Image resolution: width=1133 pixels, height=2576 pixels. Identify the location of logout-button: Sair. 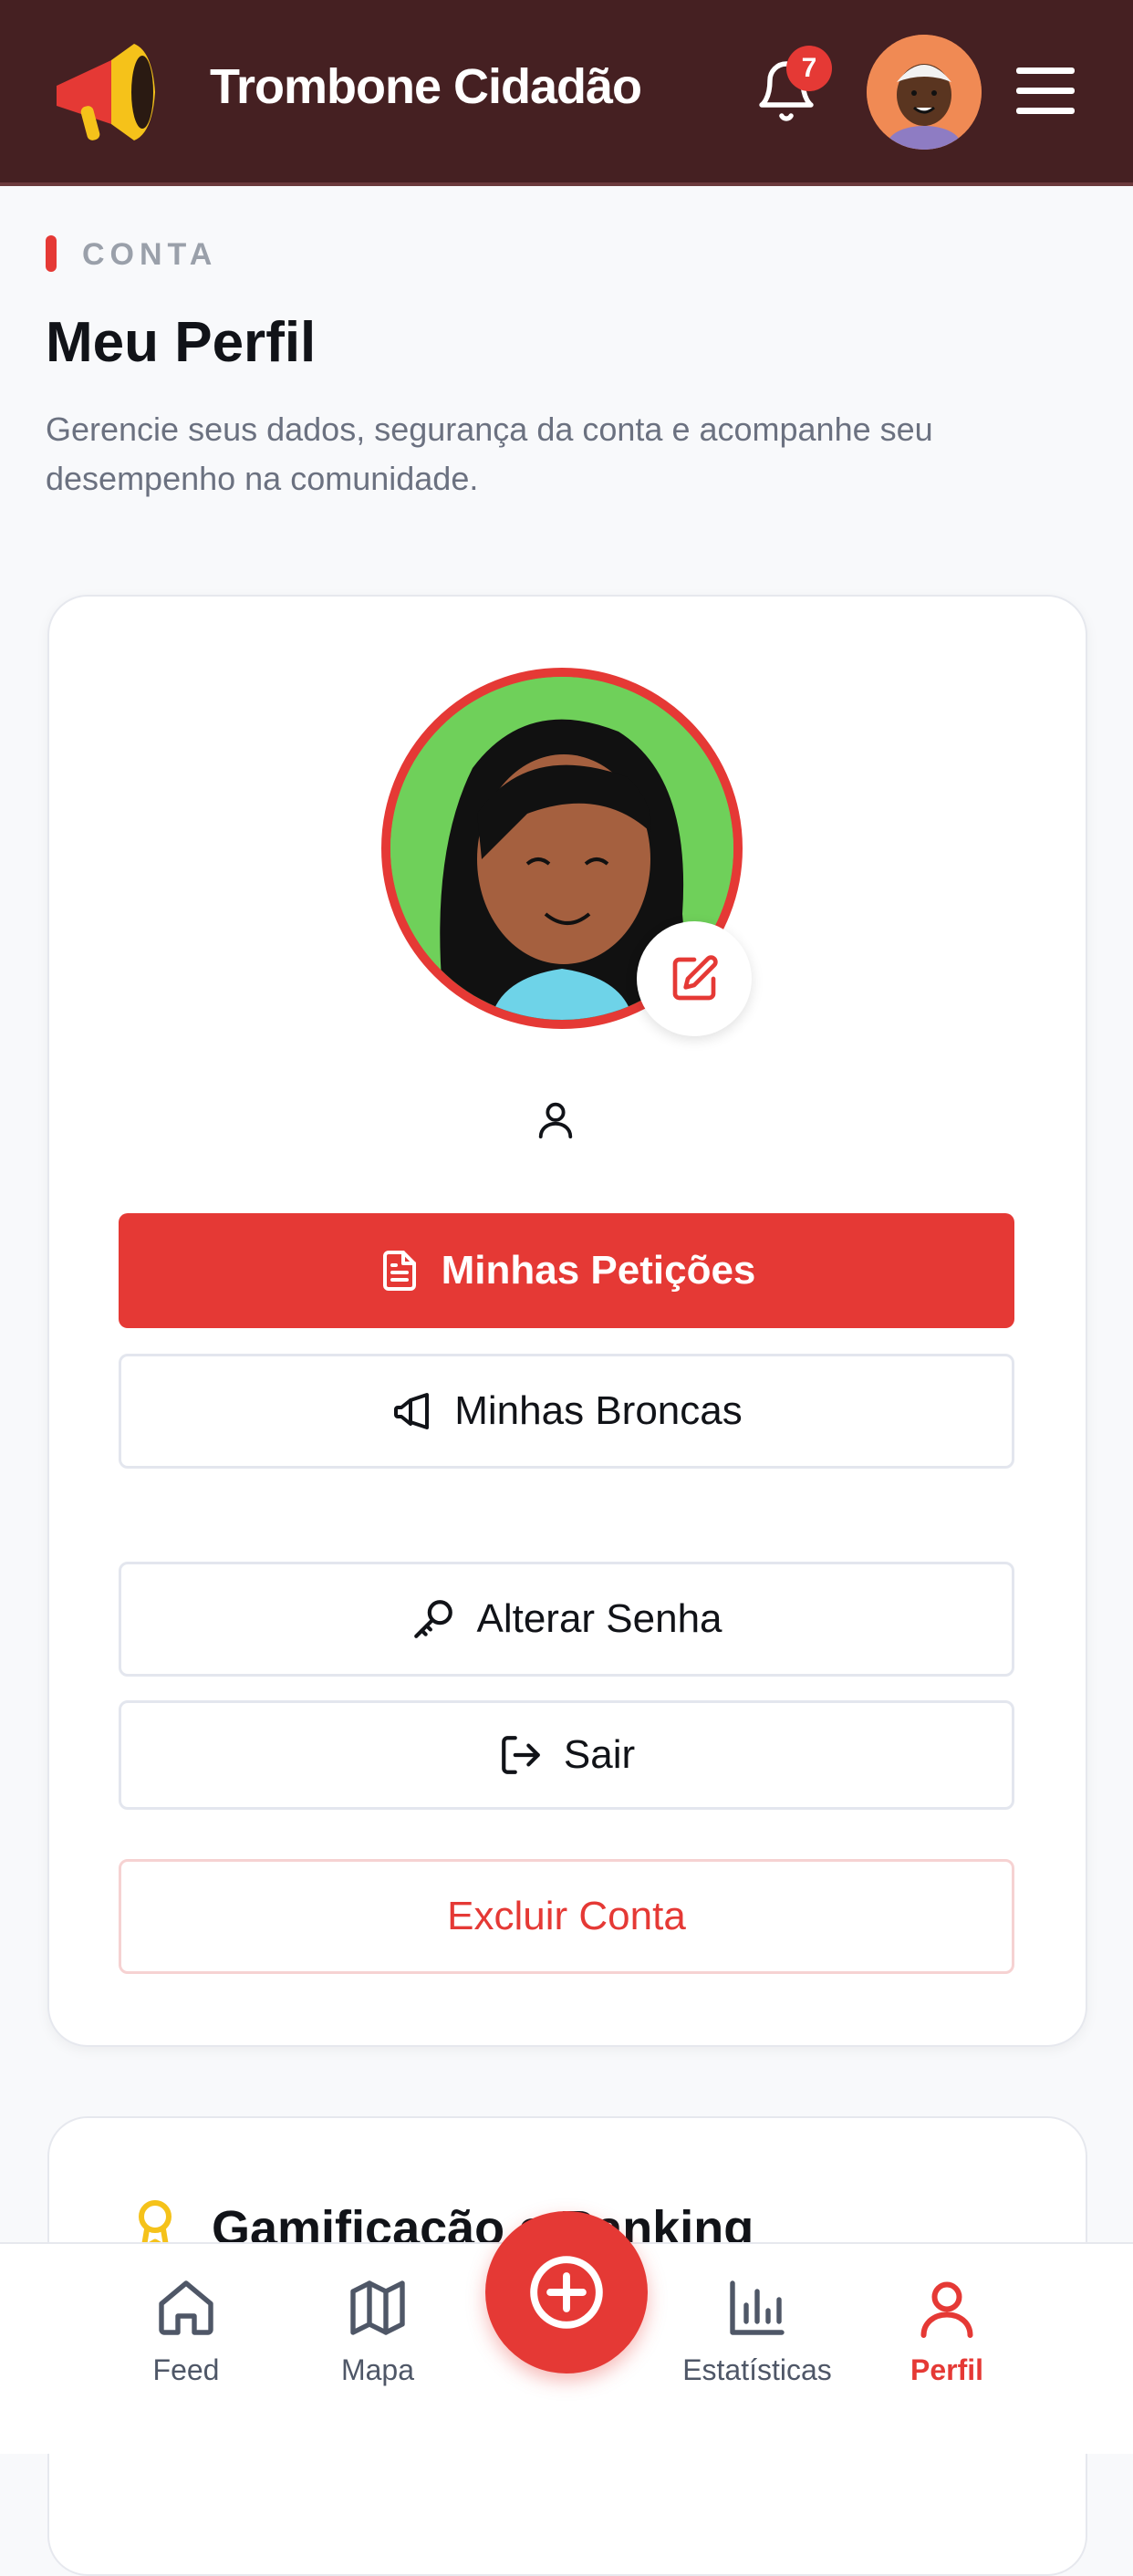
(566, 1755).